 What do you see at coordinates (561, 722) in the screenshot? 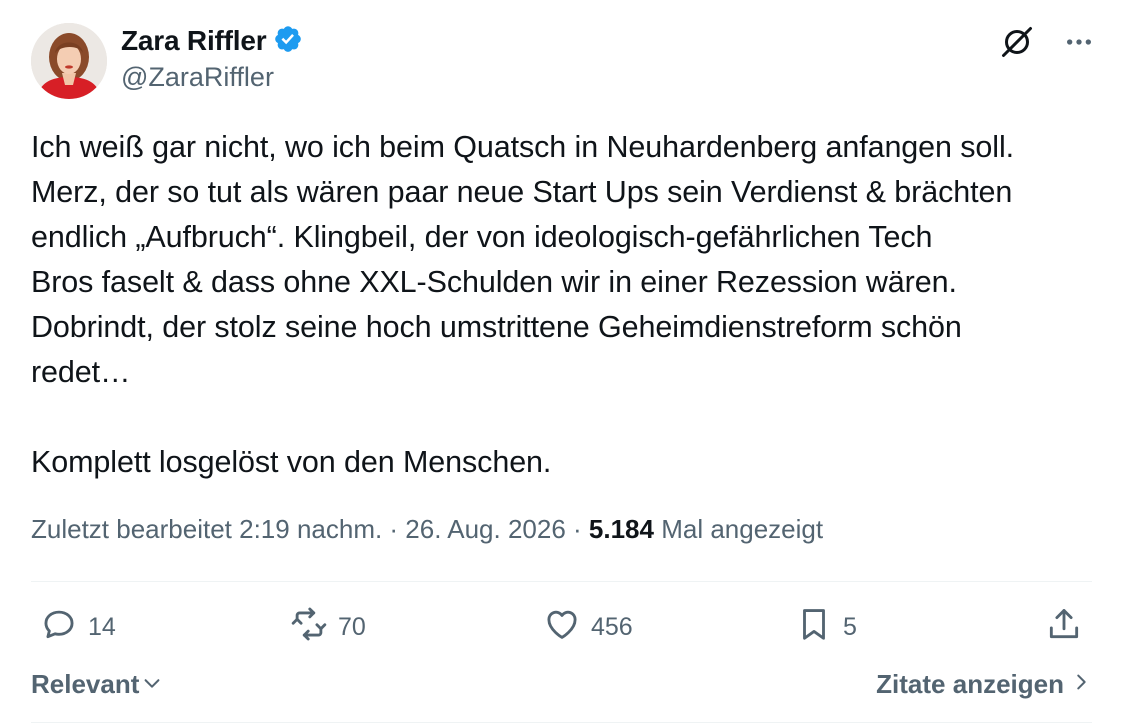
I see `bottom-divider` at bounding box center [561, 722].